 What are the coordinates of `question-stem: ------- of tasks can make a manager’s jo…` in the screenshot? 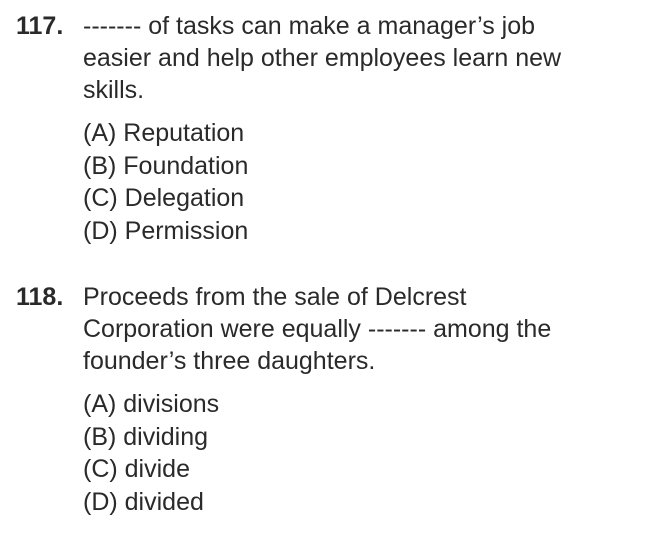 It's located at (353, 58).